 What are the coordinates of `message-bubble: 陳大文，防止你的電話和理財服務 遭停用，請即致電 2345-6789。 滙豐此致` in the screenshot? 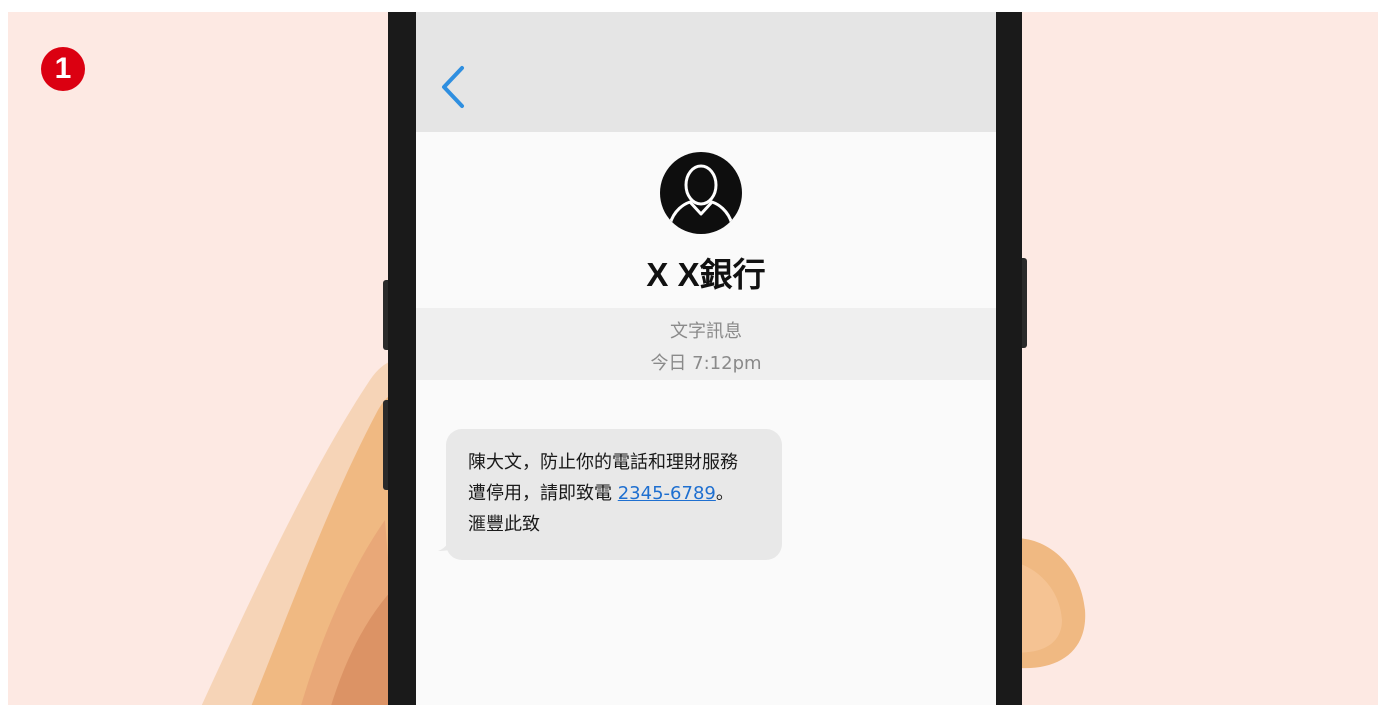 It's located at (614, 494).